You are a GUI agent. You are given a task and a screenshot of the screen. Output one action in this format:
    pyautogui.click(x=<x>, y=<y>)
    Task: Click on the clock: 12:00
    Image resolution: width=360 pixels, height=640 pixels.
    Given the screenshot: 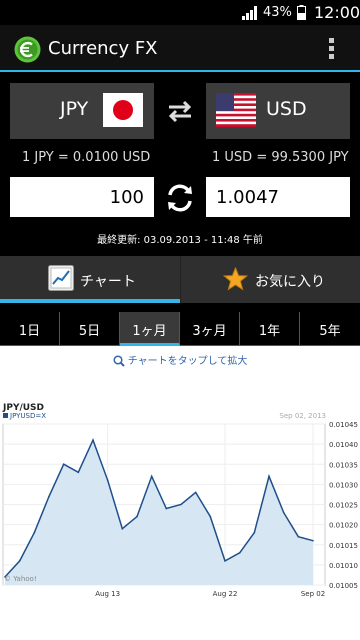 What is the action you would take?
    pyautogui.click(x=337, y=12)
    